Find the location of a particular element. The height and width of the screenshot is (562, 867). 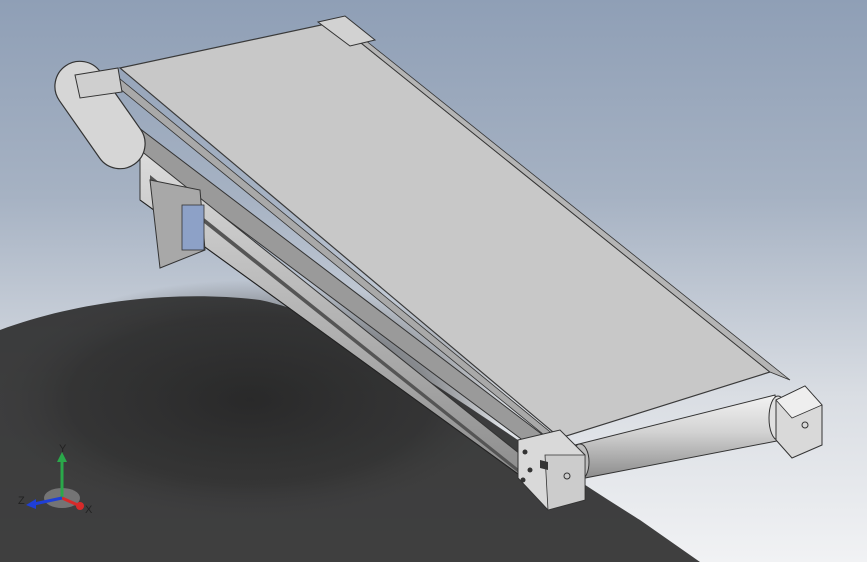

end-cap-right is located at coordinates (799, 422).